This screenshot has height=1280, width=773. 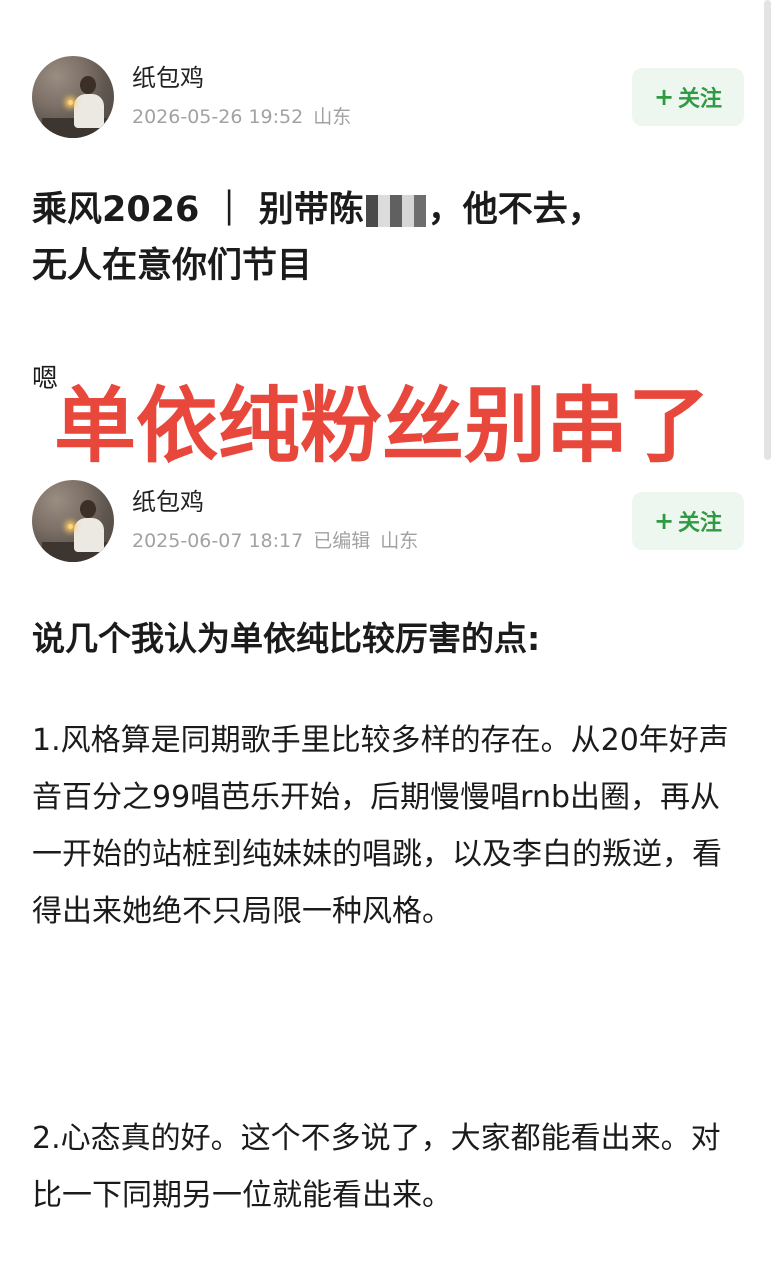 I want to click on title-line-2: 无人在意你们节目, so click(x=172, y=266).